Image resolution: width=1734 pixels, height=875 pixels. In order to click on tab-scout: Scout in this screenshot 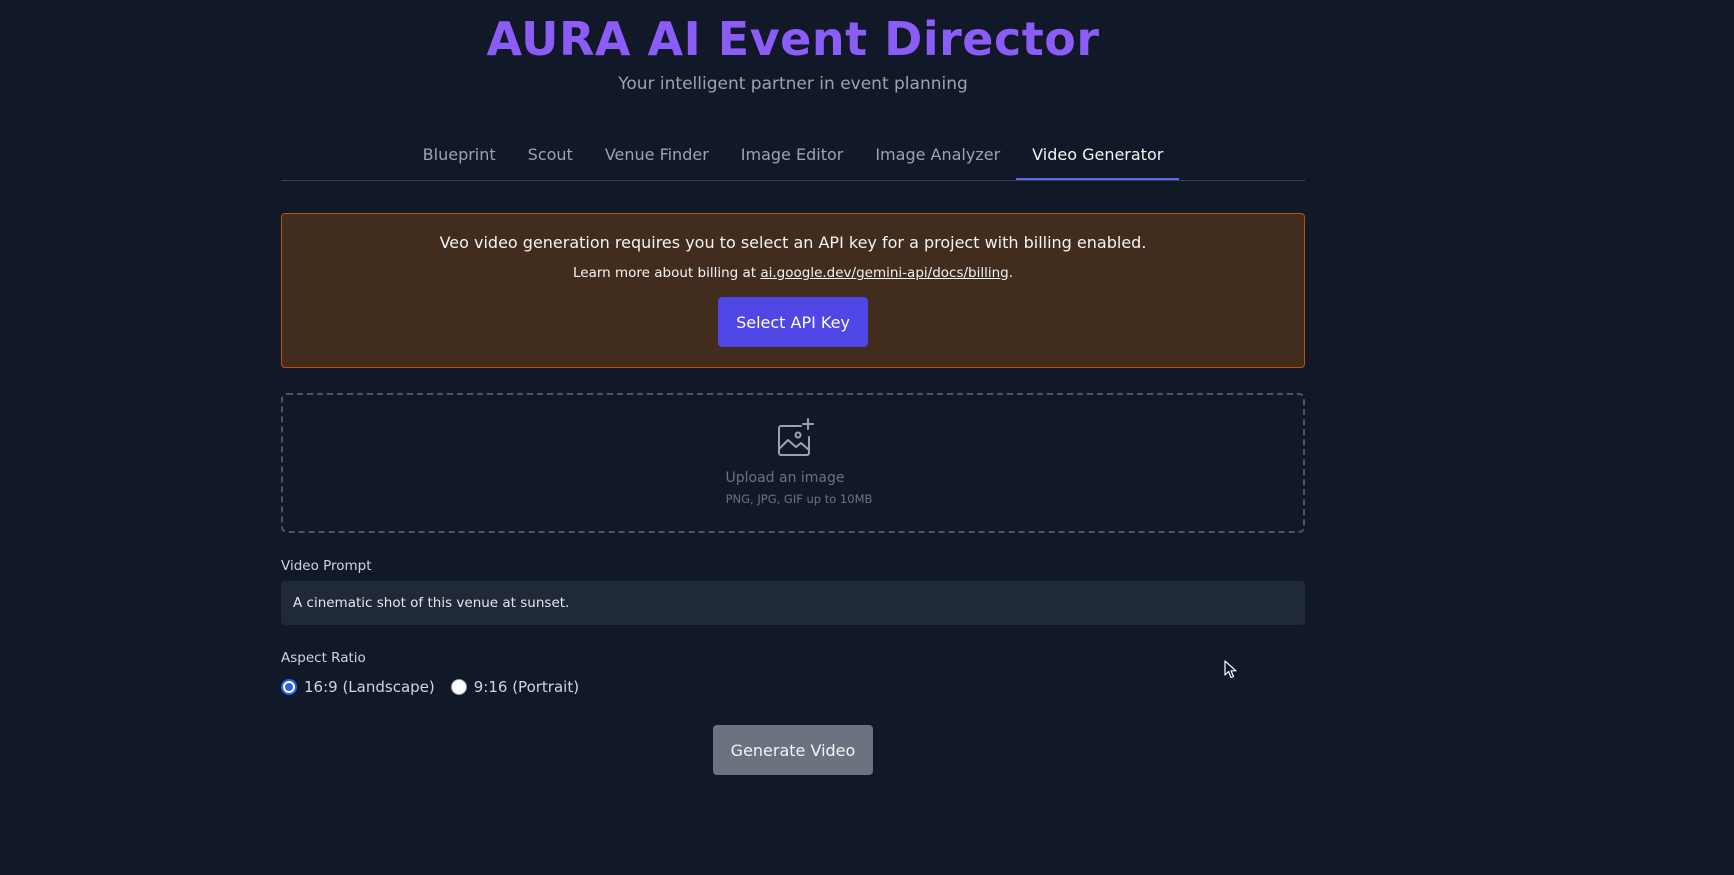, I will do `click(550, 156)`.